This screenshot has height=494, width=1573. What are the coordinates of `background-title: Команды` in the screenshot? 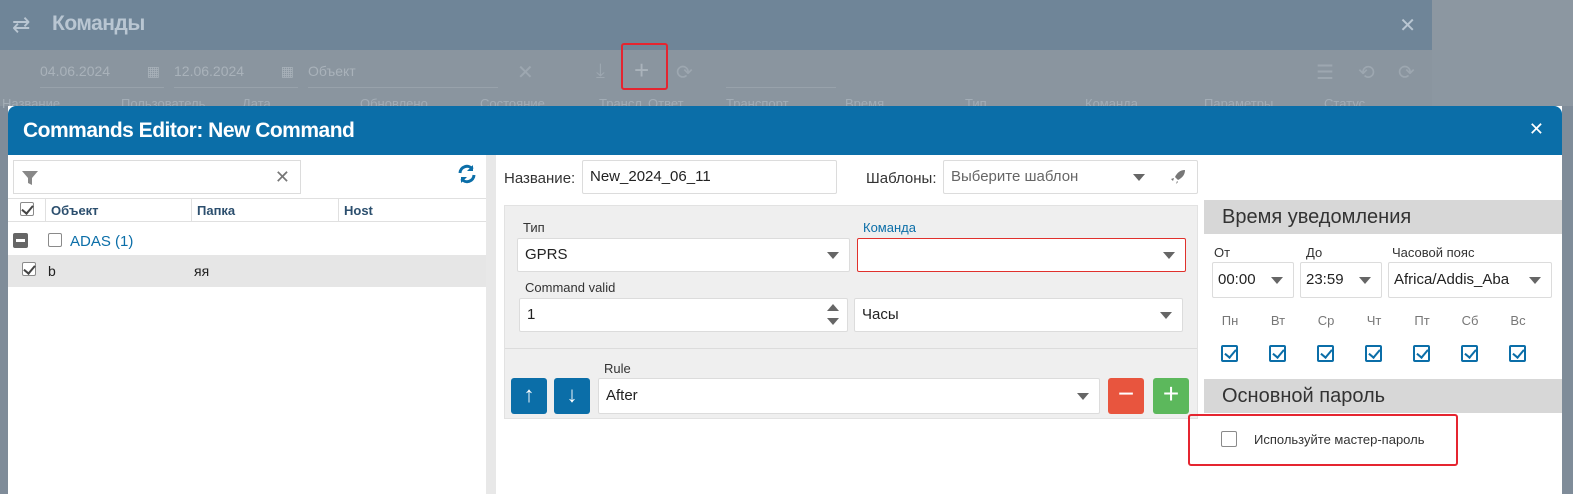 It's located at (98, 23).